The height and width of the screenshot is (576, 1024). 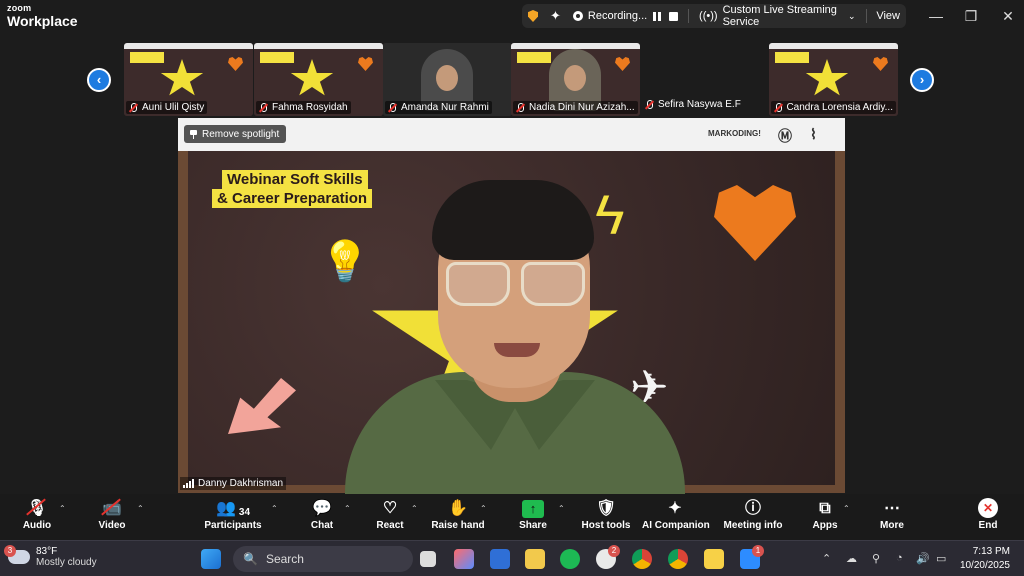 I want to click on remove-spotlight-button: Remove spotlight, so click(x=235, y=134).